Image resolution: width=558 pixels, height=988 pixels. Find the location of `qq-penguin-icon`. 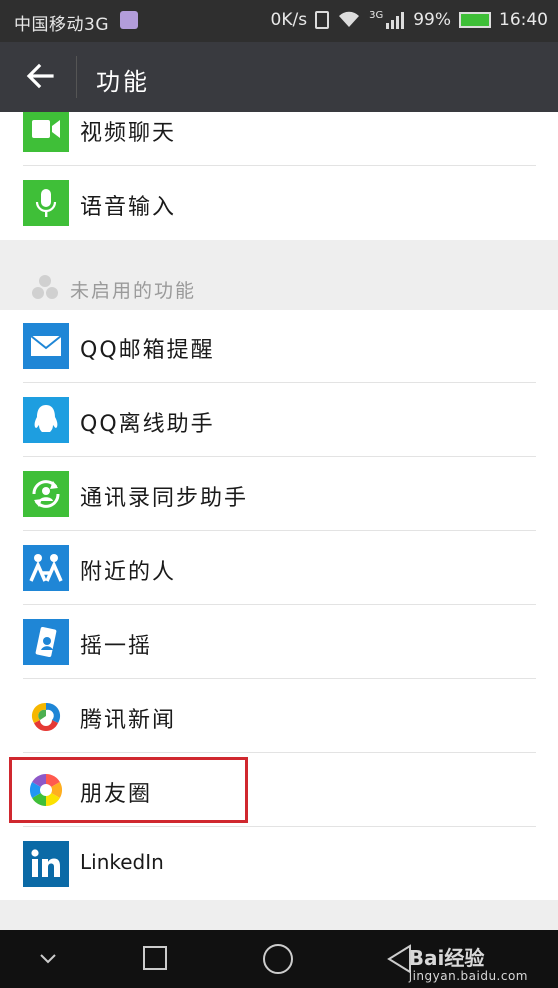

qq-penguin-icon is located at coordinates (46, 420).